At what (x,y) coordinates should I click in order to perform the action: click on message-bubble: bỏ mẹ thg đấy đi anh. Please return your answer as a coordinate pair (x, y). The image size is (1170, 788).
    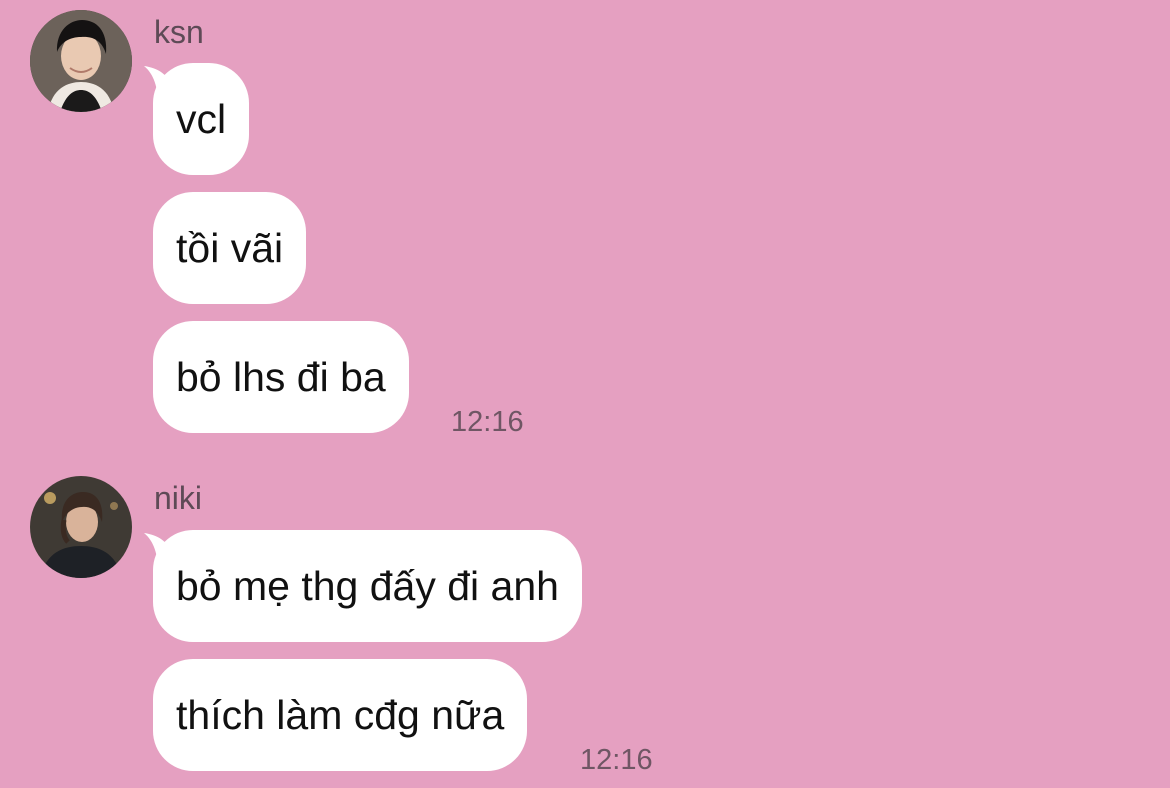
    Looking at the image, I should click on (367, 586).